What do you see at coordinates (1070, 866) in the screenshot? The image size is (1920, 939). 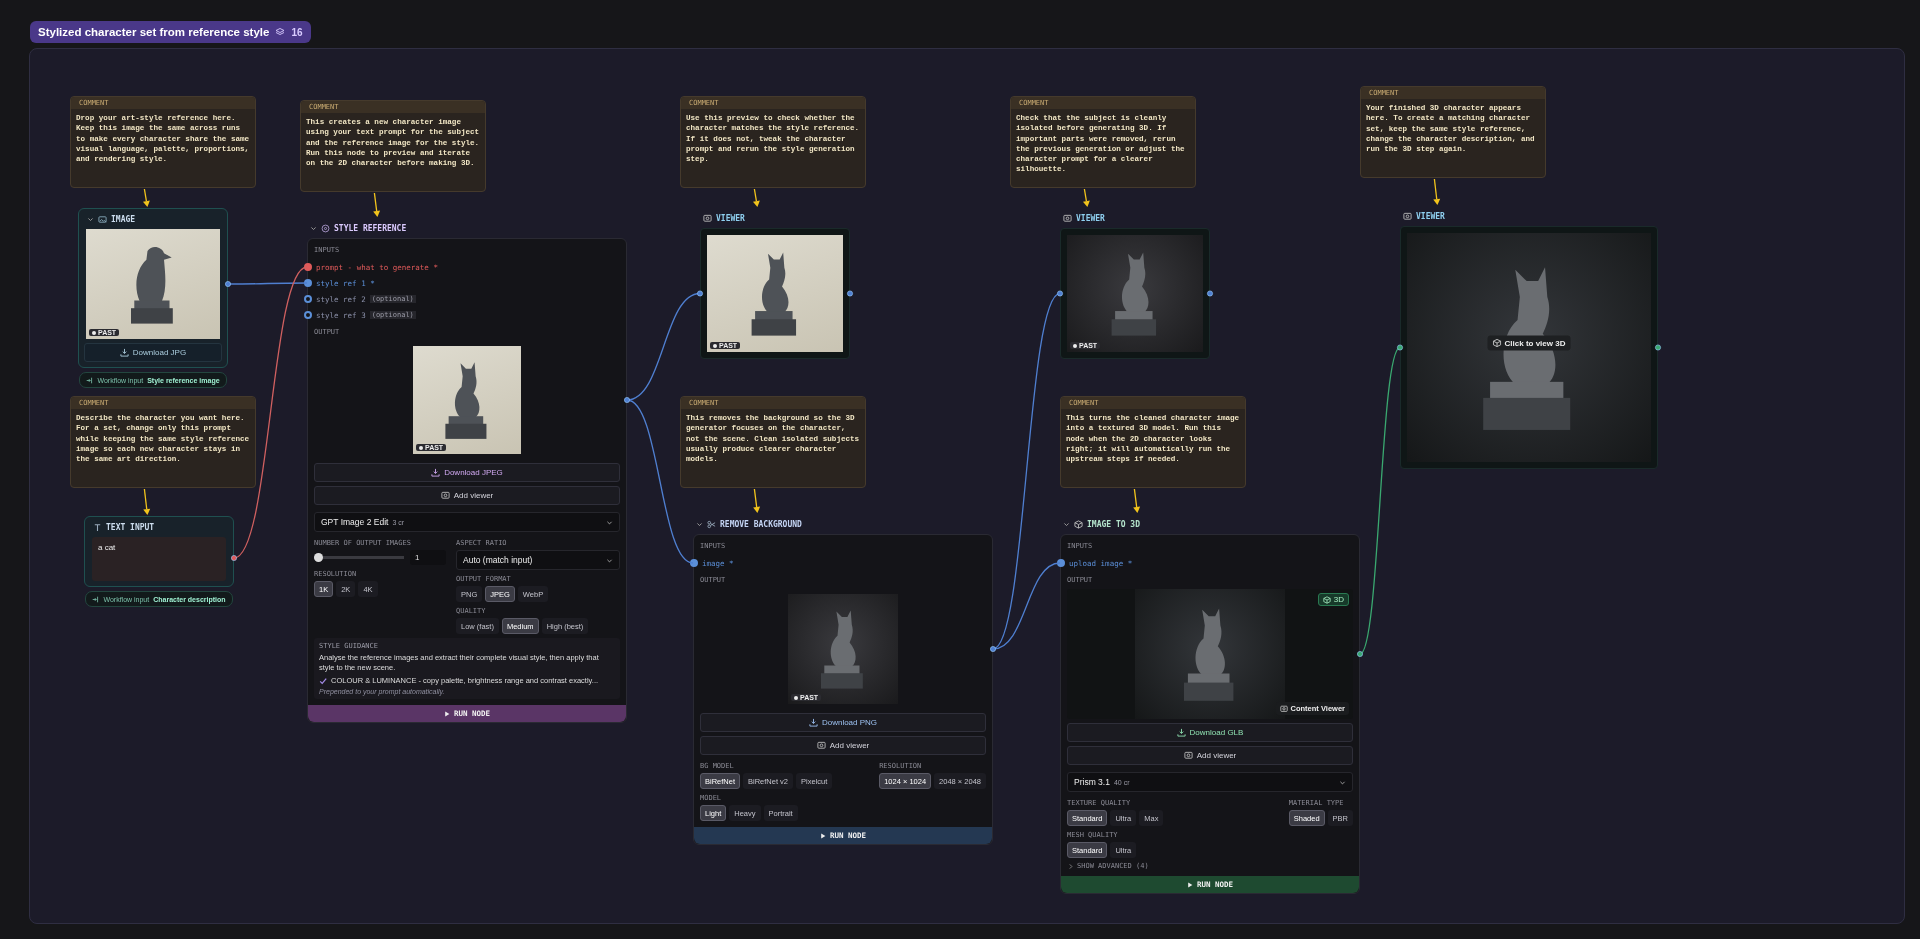 I see `caret-icon` at bounding box center [1070, 866].